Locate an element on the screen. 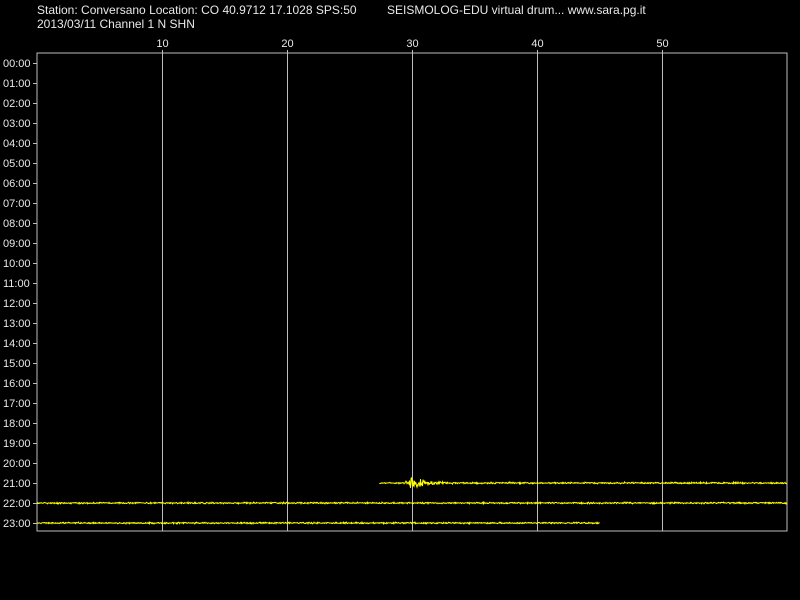  y-tick-label: 08:00 is located at coordinates (17, 224).